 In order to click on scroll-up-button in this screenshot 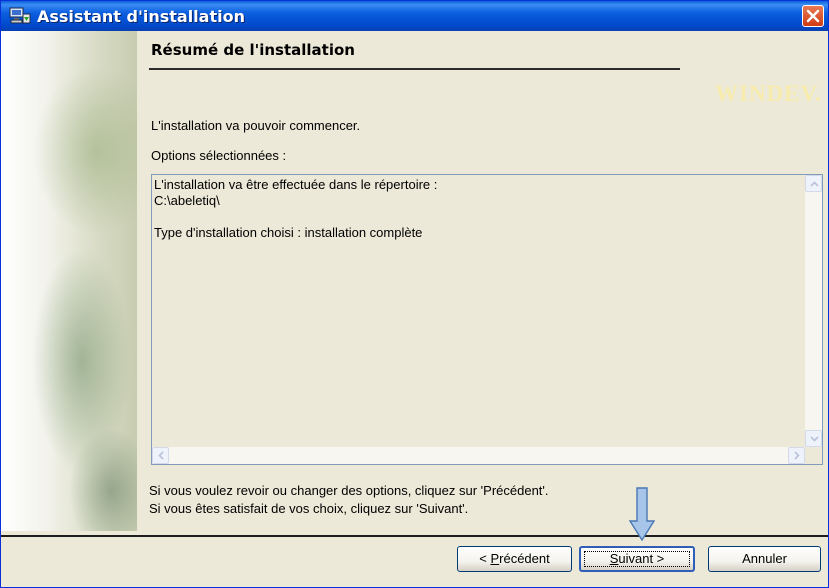, I will do `click(813, 183)`.